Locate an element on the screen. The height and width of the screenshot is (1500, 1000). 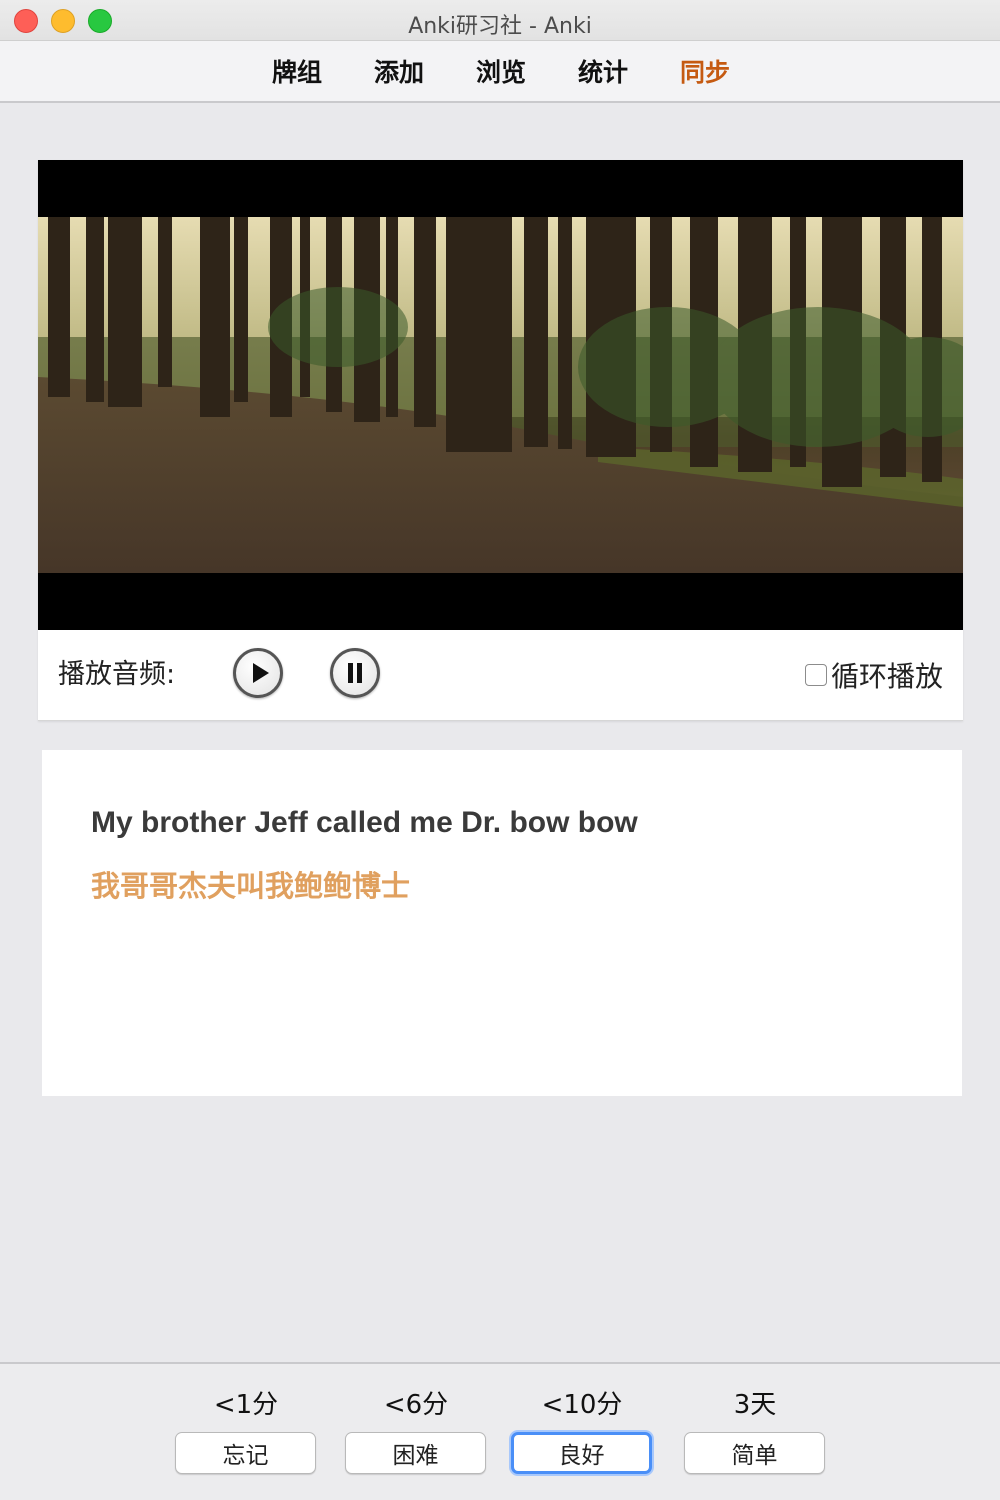
pause-button is located at coordinates (355, 673).